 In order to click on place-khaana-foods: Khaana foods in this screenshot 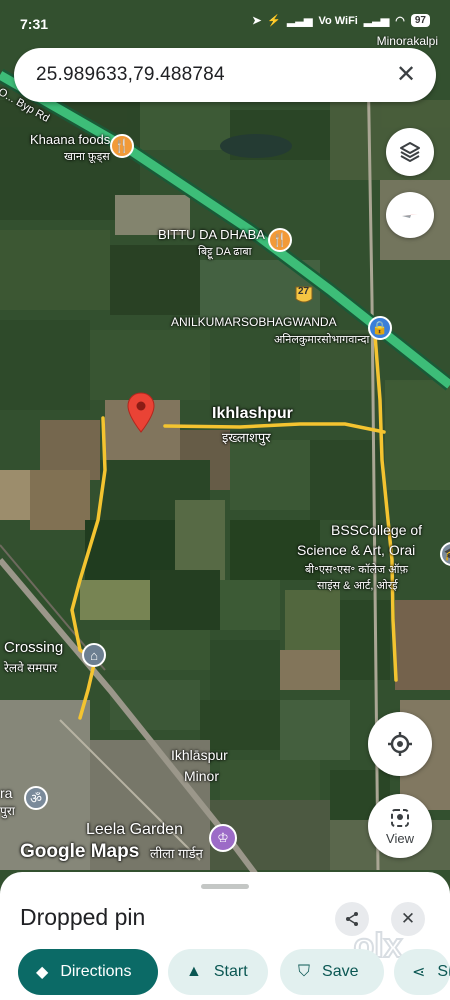, I will do `click(70, 139)`.